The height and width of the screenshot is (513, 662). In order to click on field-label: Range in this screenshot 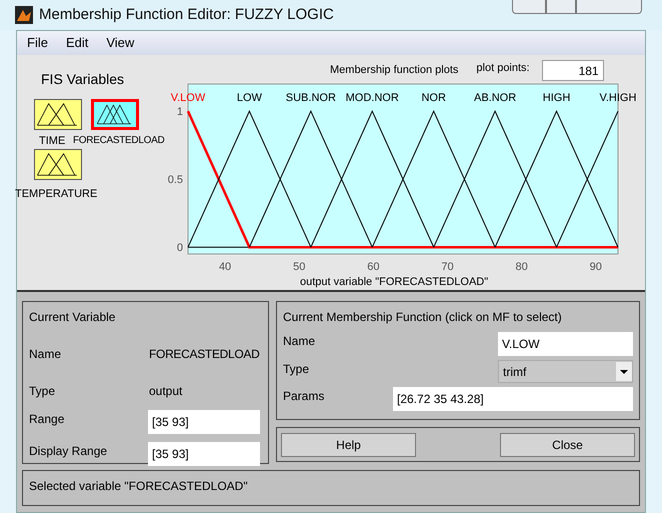, I will do `click(47, 419)`.